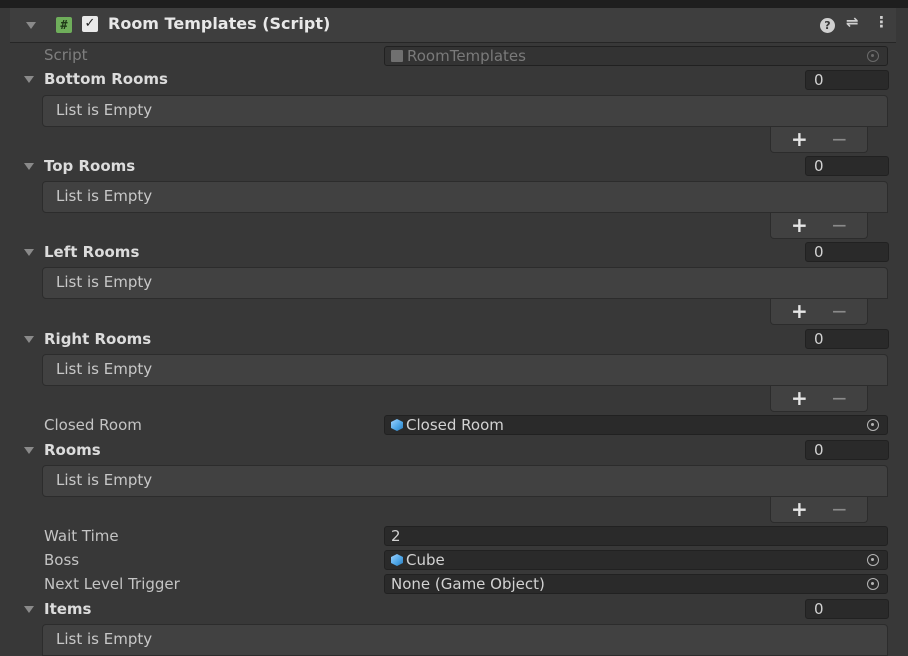 The width and height of the screenshot is (908, 656). What do you see at coordinates (453, 25) in the screenshot?
I see `component-header: # ✓ Room Templates (Script) ? ⇌ ⋮` at bounding box center [453, 25].